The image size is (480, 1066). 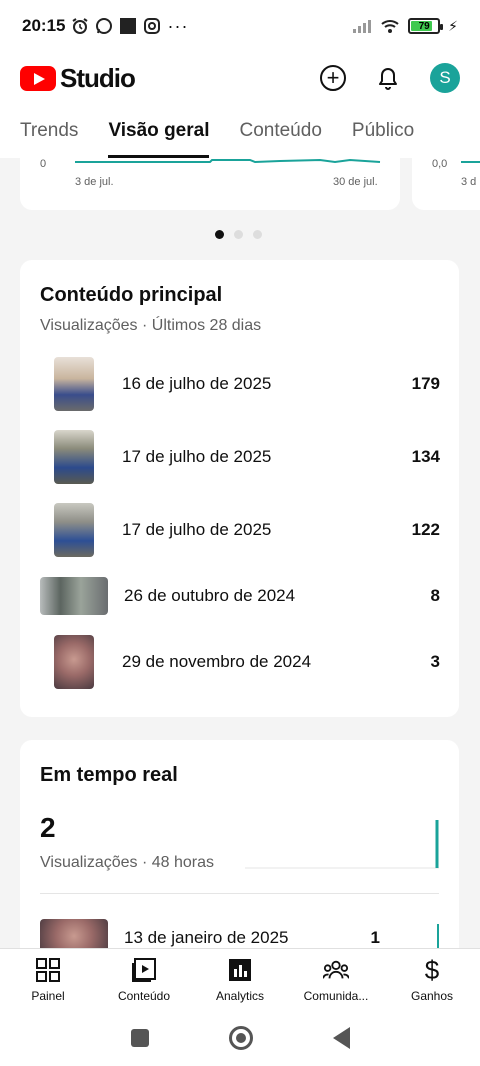 I want to click on app-bar: Studio + S, so click(x=240, y=78).